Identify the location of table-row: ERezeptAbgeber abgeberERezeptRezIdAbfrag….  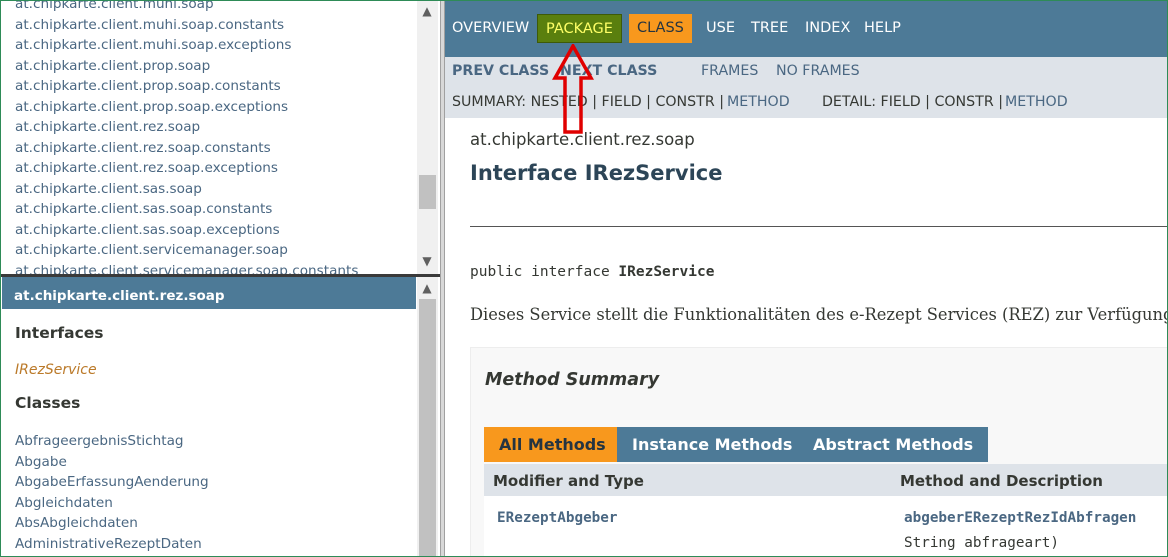
(826, 526).